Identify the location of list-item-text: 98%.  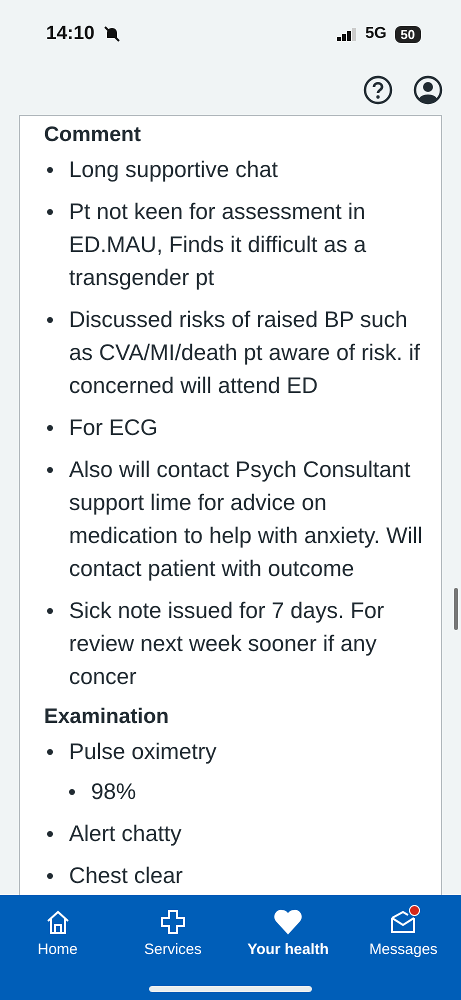
(113, 792).